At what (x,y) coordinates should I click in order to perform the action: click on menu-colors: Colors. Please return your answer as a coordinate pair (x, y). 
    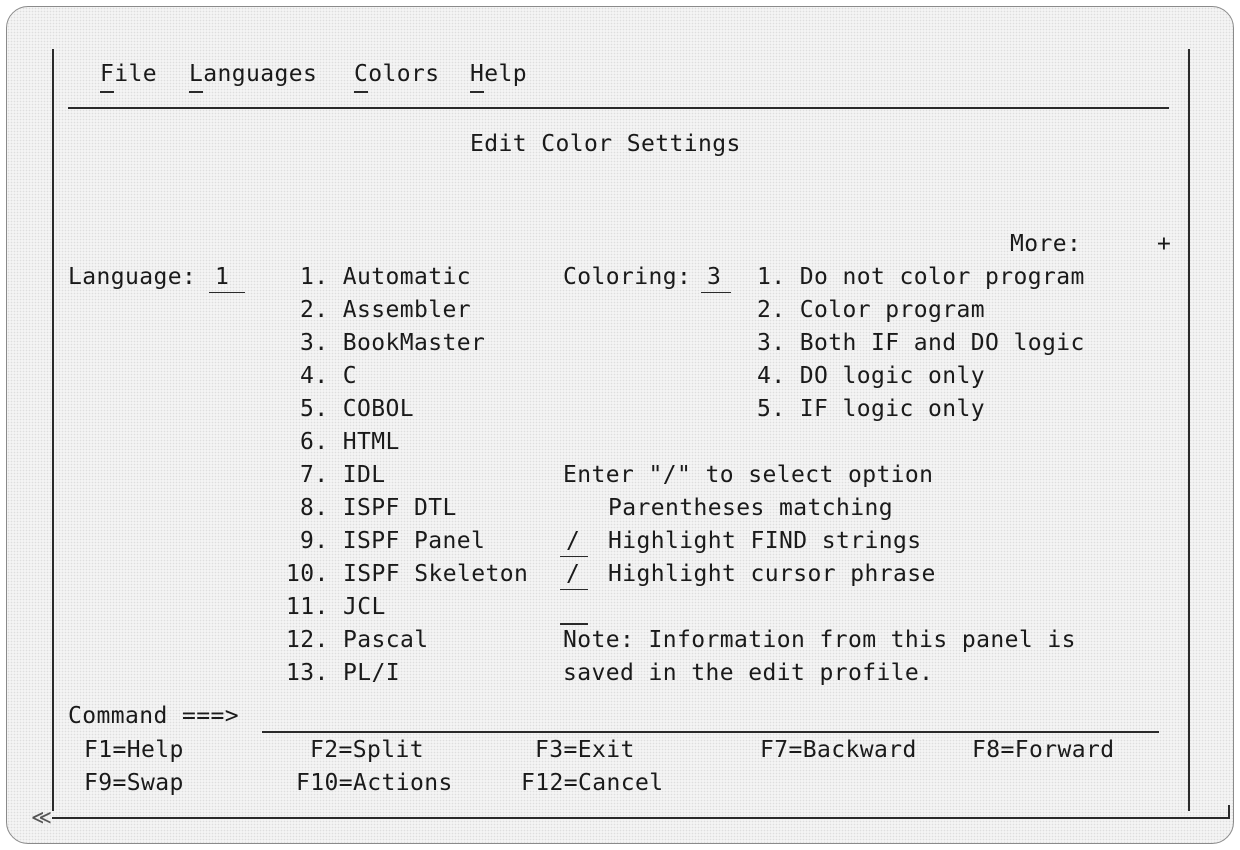
    Looking at the image, I should click on (396, 74).